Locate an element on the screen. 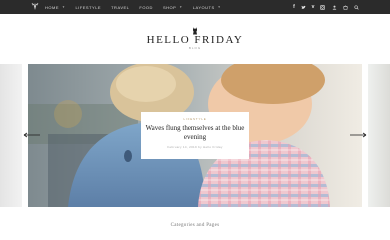 Image resolution: width=390 pixels, height=240 pixels. deer-logo-icon is located at coordinates (35, 7).